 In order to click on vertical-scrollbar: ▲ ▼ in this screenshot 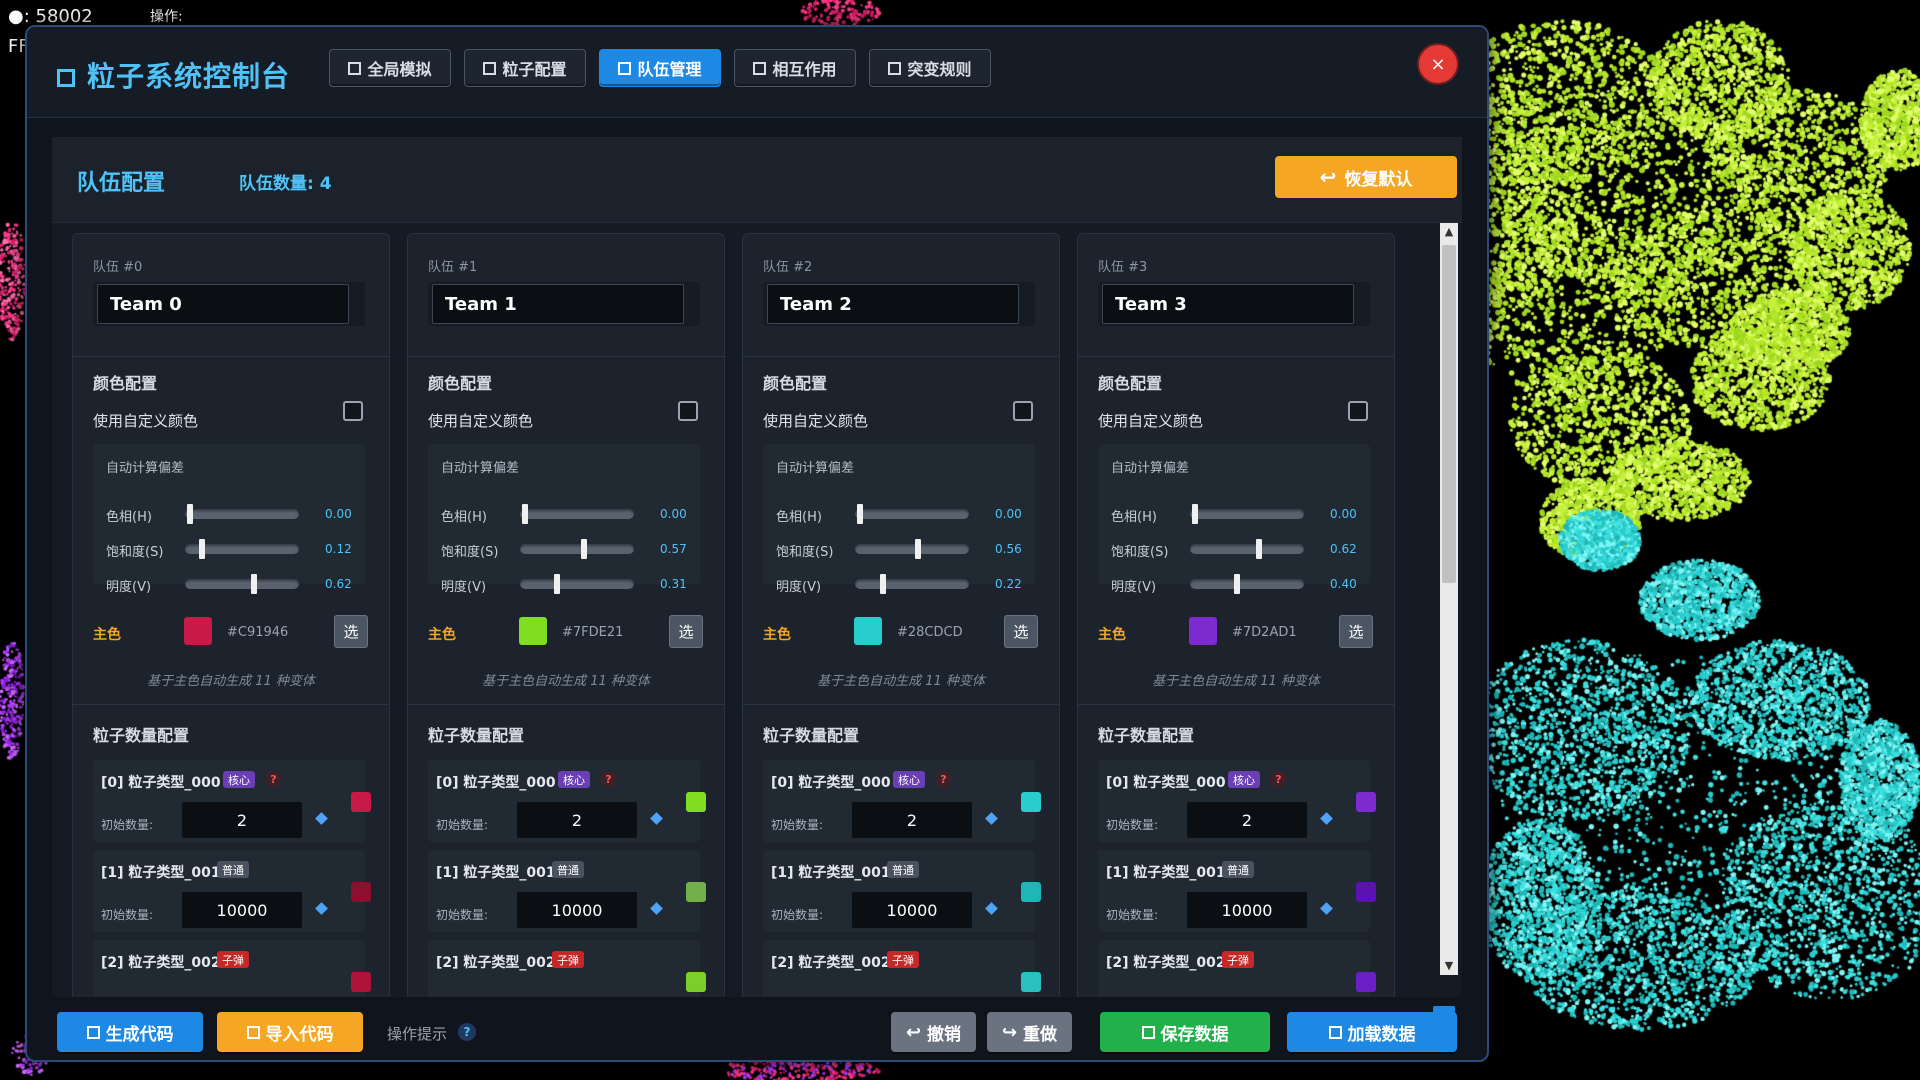, I will do `click(1449, 599)`.